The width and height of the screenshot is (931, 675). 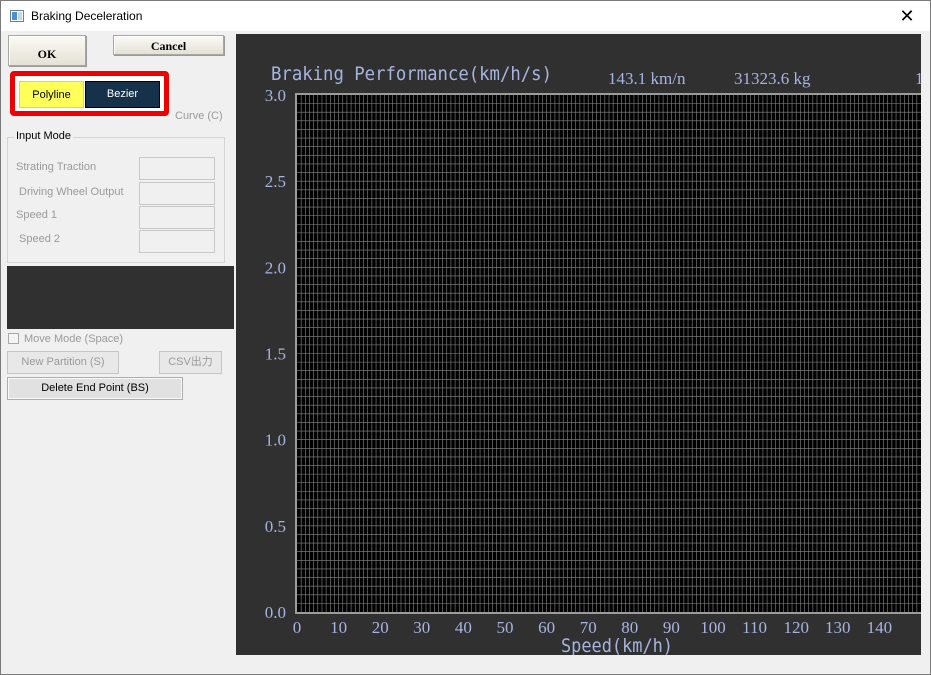 What do you see at coordinates (39, 239) in the screenshot?
I see `speed-2-label: Speed 2` at bounding box center [39, 239].